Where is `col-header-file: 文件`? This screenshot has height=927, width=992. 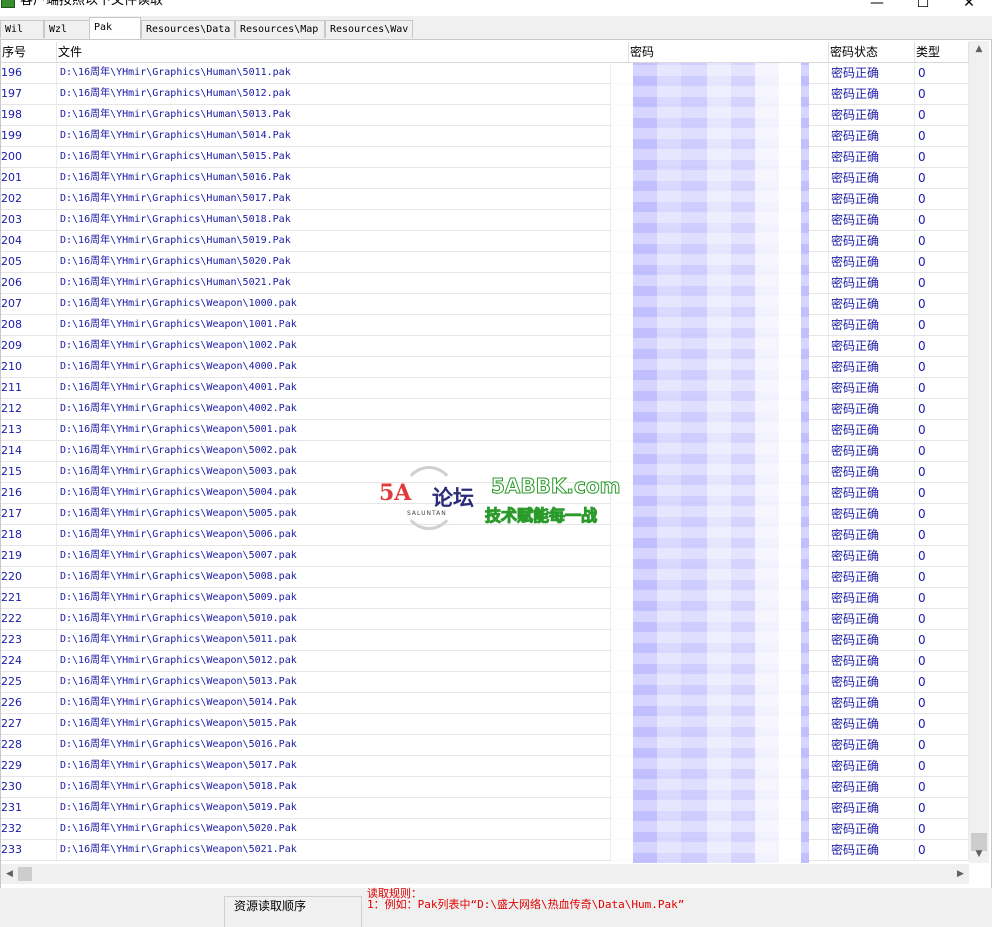
col-header-file: 文件 is located at coordinates (343, 52).